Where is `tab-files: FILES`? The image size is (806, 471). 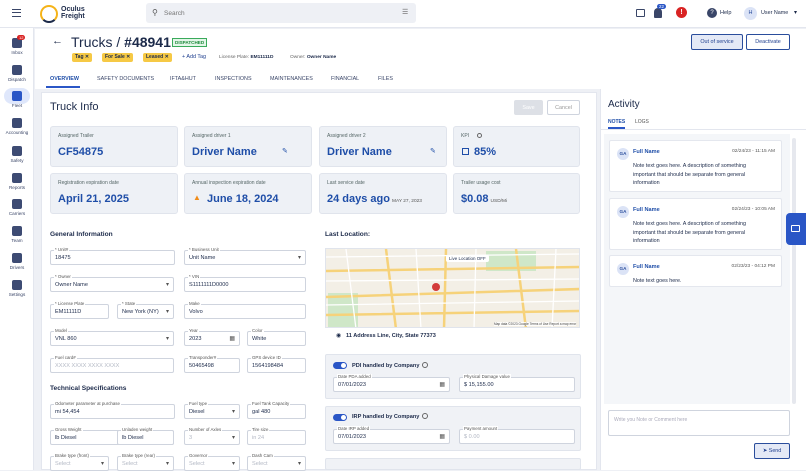
tab-files: FILES is located at coordinates (385, 79).